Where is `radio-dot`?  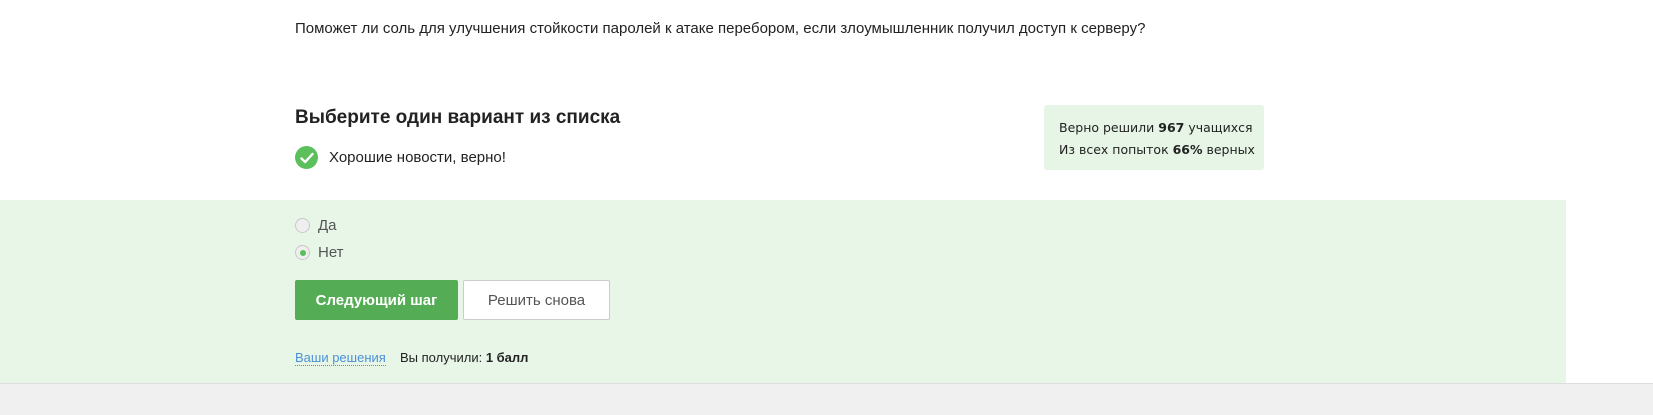
radio-dot is located at coordinates (302, 252).